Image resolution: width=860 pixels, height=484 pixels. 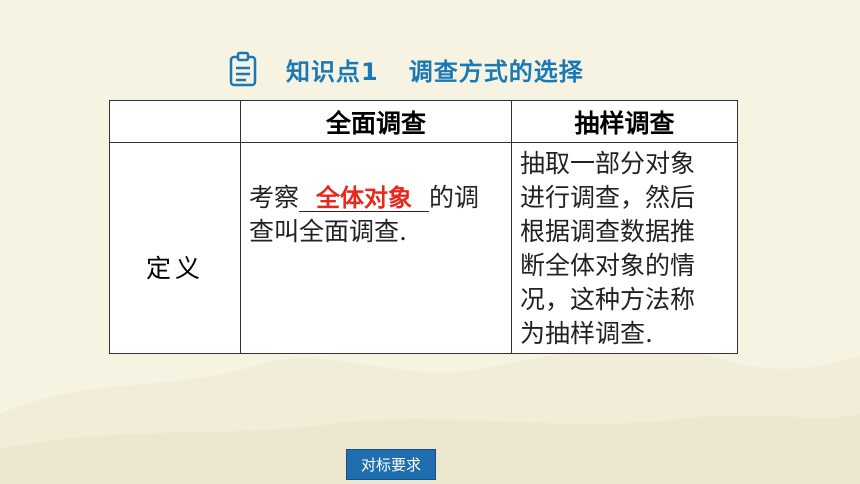 I want to click on table-header-row: 全面调查 抽样调查, so click(x=423, y=121).